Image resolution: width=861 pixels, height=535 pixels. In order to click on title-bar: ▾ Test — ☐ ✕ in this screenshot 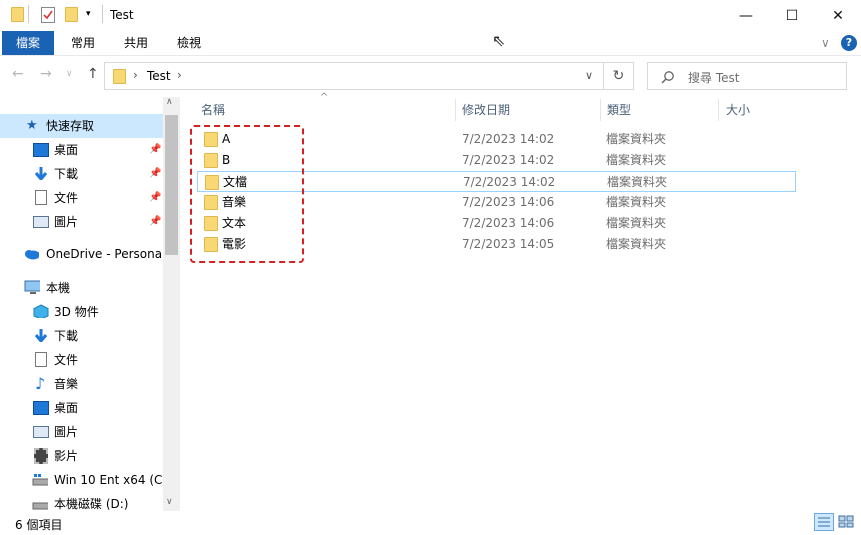, I will do `click(430, 15)`.